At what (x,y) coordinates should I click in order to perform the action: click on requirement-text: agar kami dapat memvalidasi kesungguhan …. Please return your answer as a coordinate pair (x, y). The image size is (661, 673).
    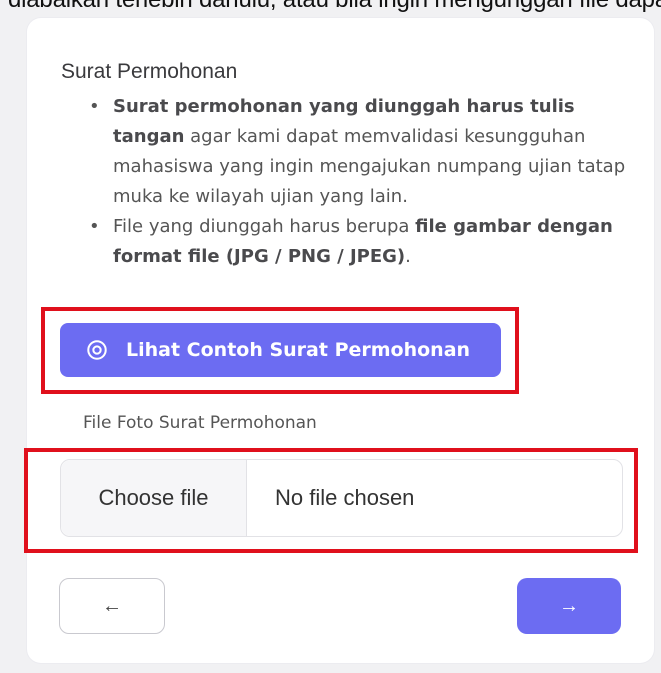
    Looking at the image, I should click on (369, 166).